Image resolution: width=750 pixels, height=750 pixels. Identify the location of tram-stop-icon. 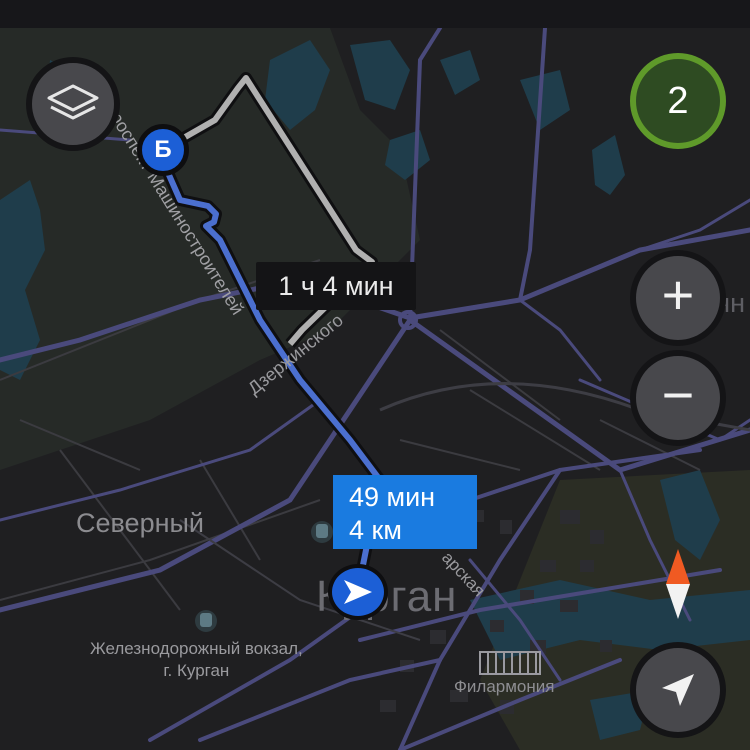
(322, 532).